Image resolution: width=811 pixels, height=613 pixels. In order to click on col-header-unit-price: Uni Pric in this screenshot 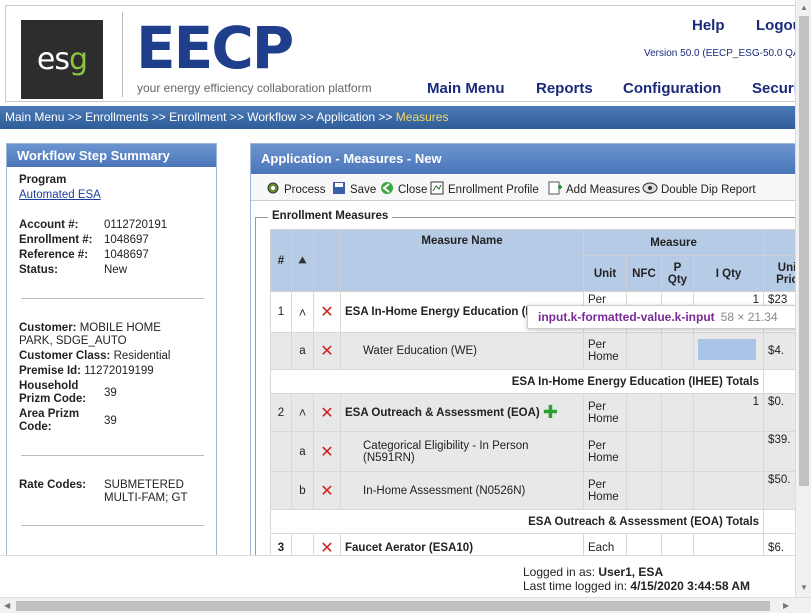, I will do `click(779, 273)`.